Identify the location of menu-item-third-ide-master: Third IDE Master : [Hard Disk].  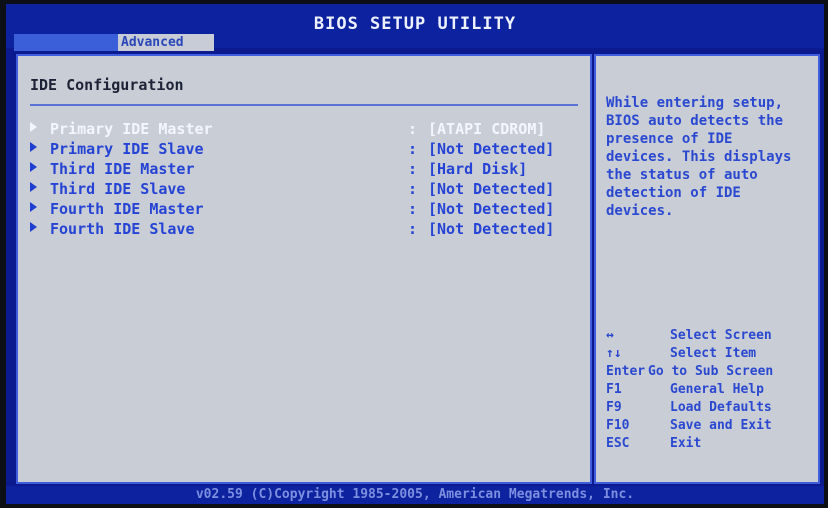
(310, 169).